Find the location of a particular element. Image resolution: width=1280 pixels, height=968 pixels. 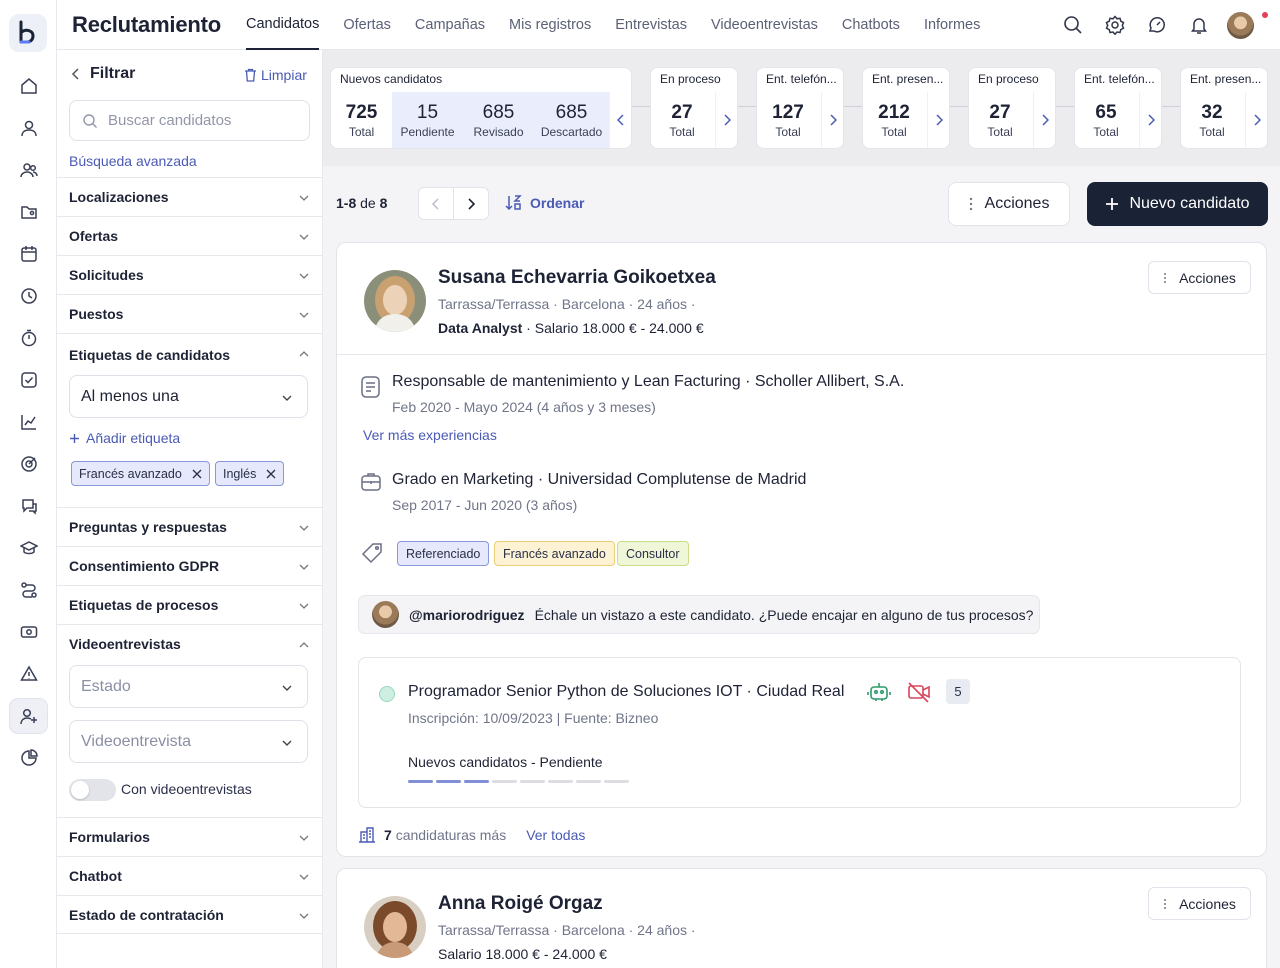

stage-cell-discarded: 685 Descartado is located at coordinates (571, 120).